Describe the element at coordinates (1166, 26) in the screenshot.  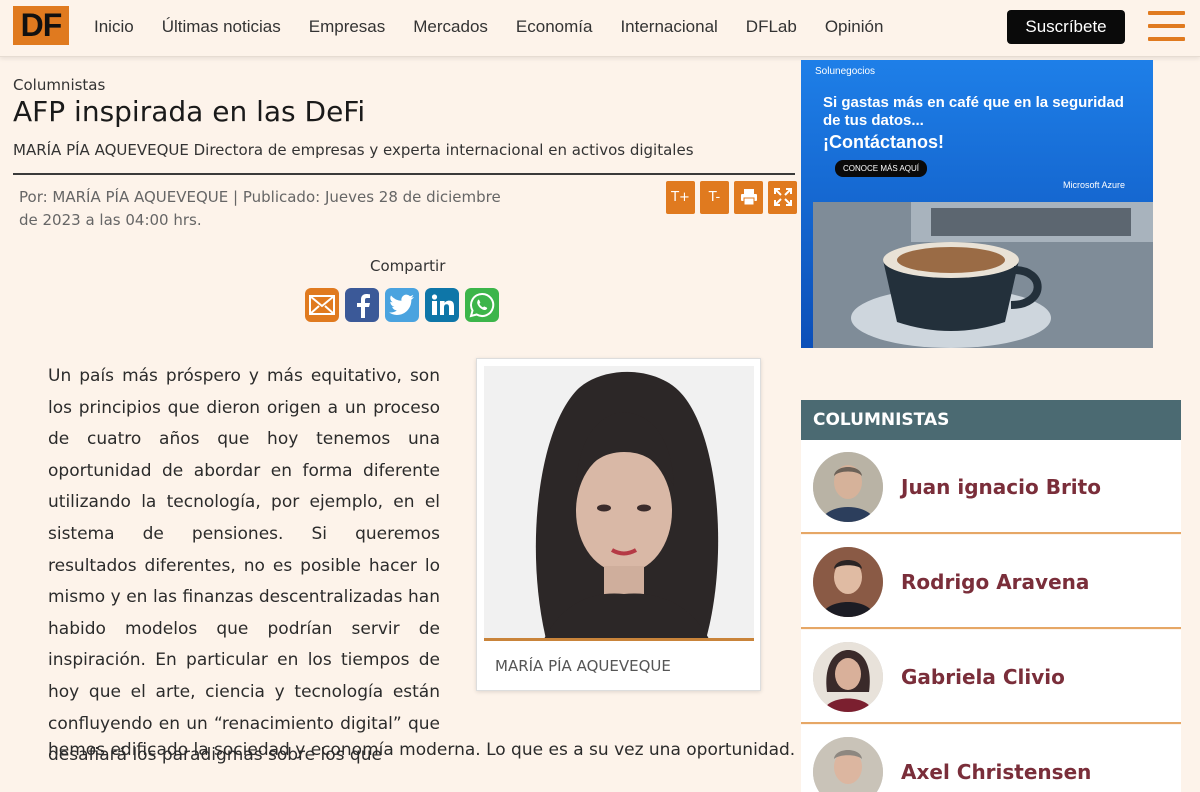
I see `menu-icon` at that location.